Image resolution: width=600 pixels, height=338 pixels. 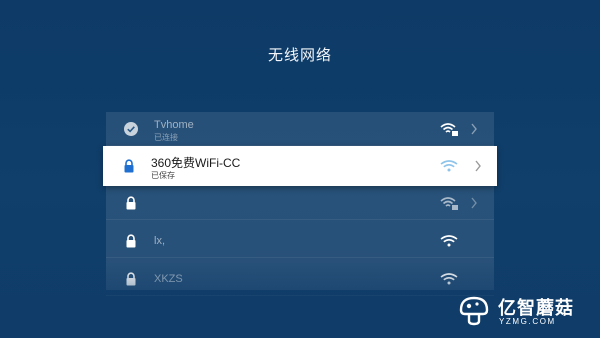 I want to click on network-row, so click(x=300, y=203).